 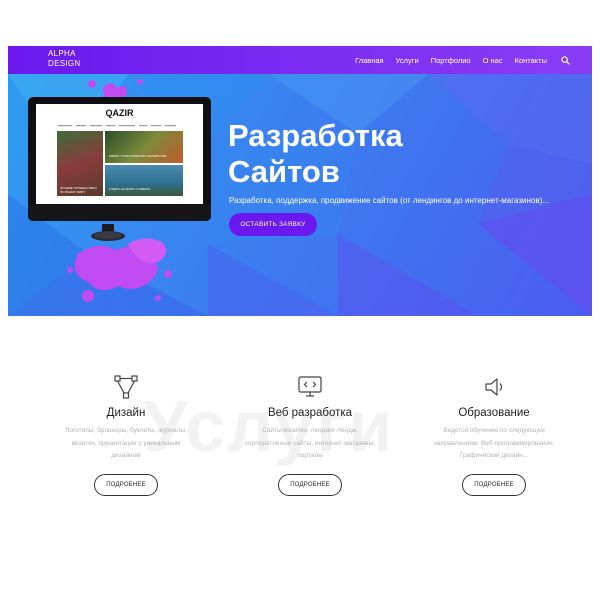 What do you see at coordinates (493, 60) in the screenshot?
I see `nav-link-about: О нас` at bounding box center [493, 60].